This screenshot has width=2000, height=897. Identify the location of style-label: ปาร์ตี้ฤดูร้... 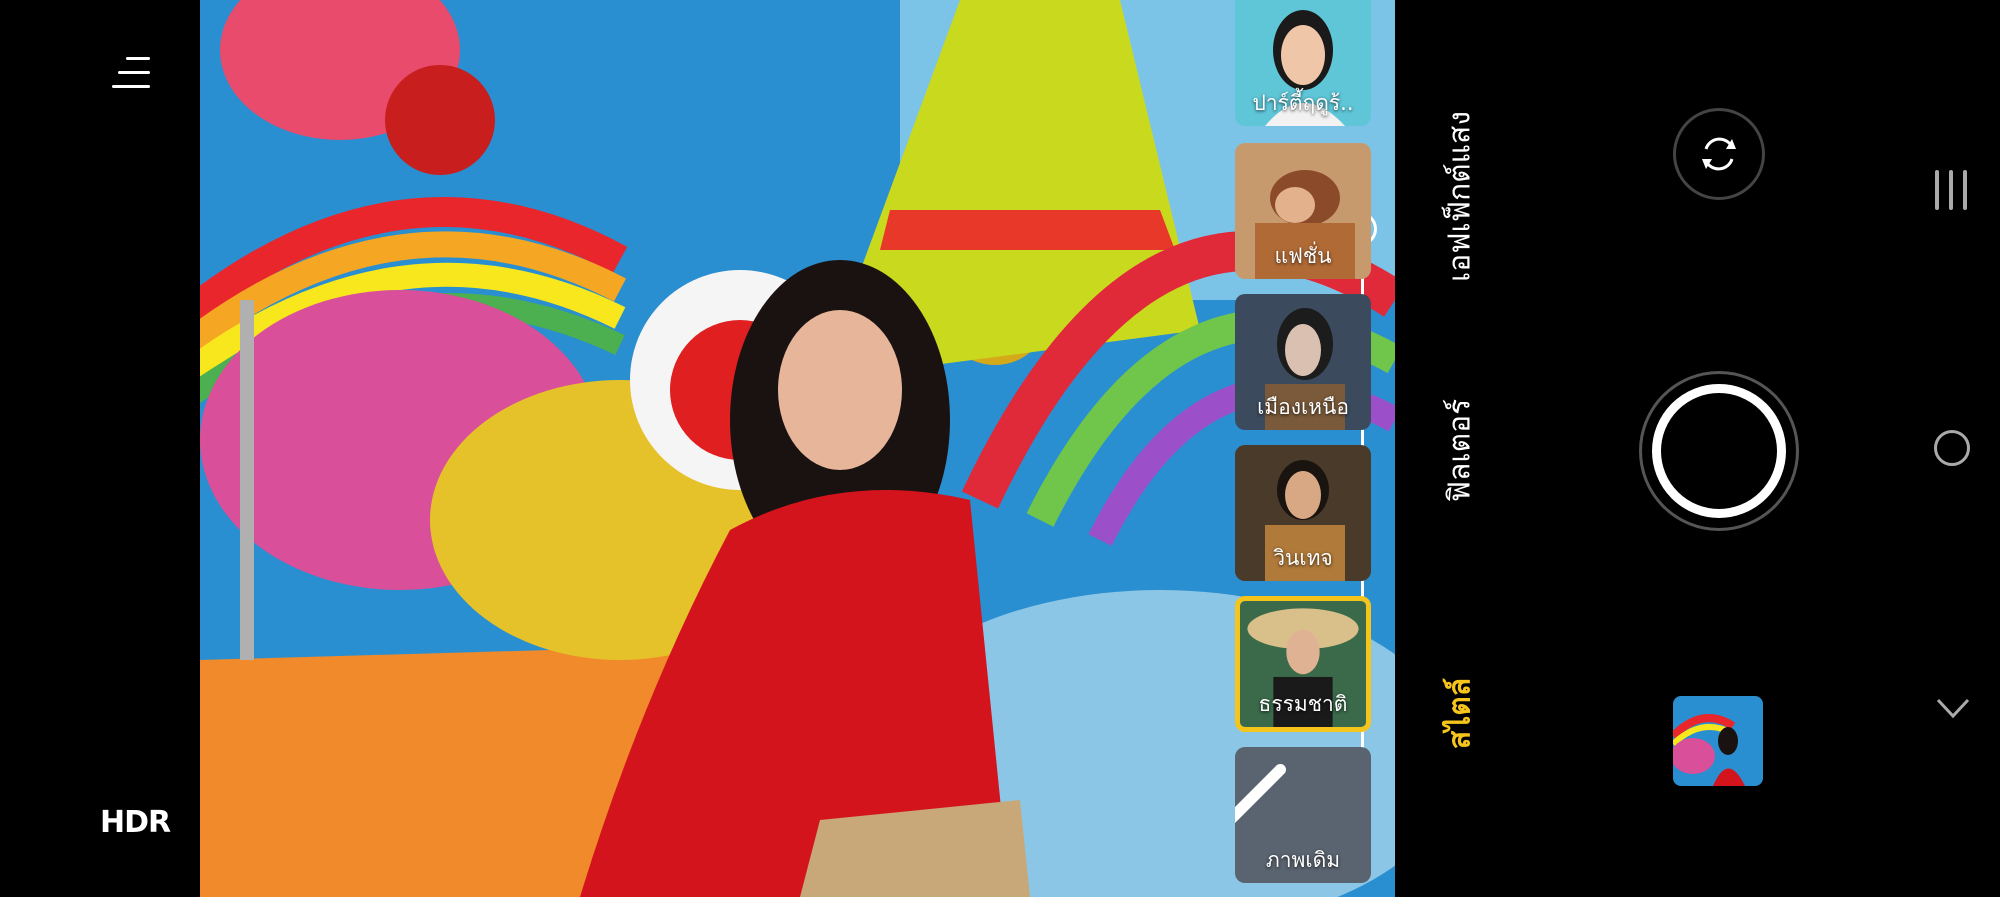
(1303, 103).